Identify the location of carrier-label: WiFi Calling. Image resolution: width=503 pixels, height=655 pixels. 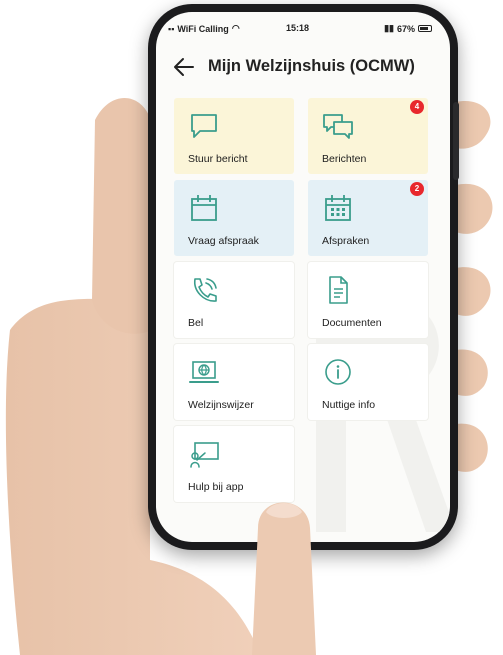
(203, 28).